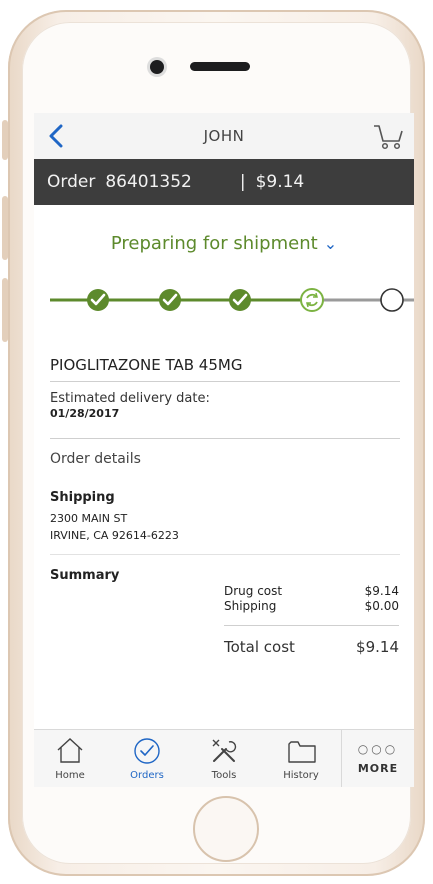 The image size is (433, 884). What do you see at coordinates (392, 300) in the screenshot?
I see `step-pending-icon` at bounding box center [392, 300].